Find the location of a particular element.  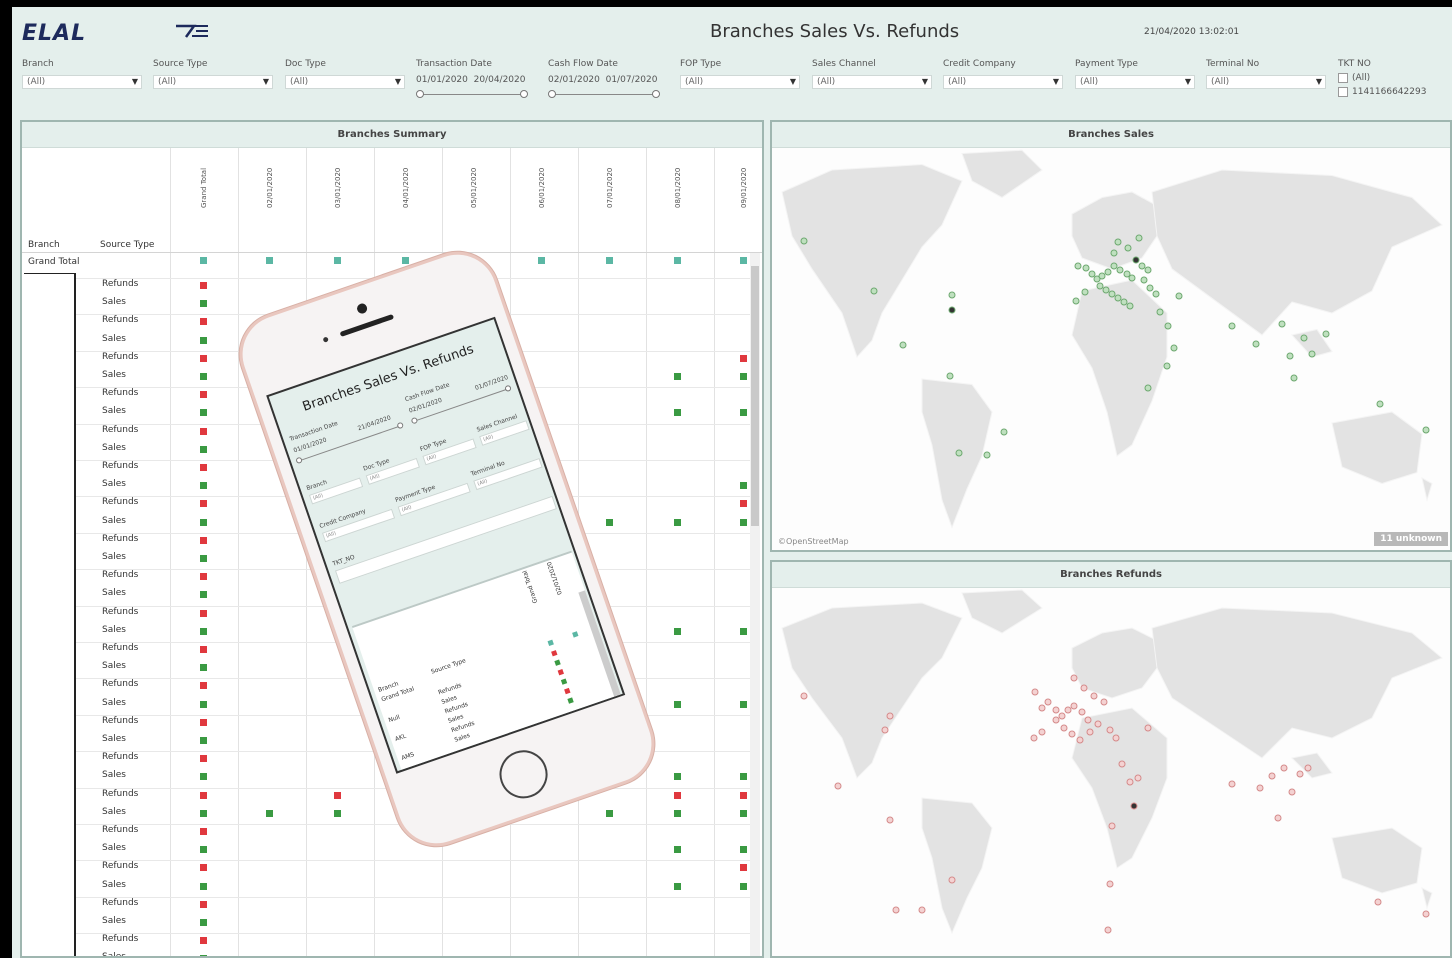

slider-handle is located at coordinates (299, 460).